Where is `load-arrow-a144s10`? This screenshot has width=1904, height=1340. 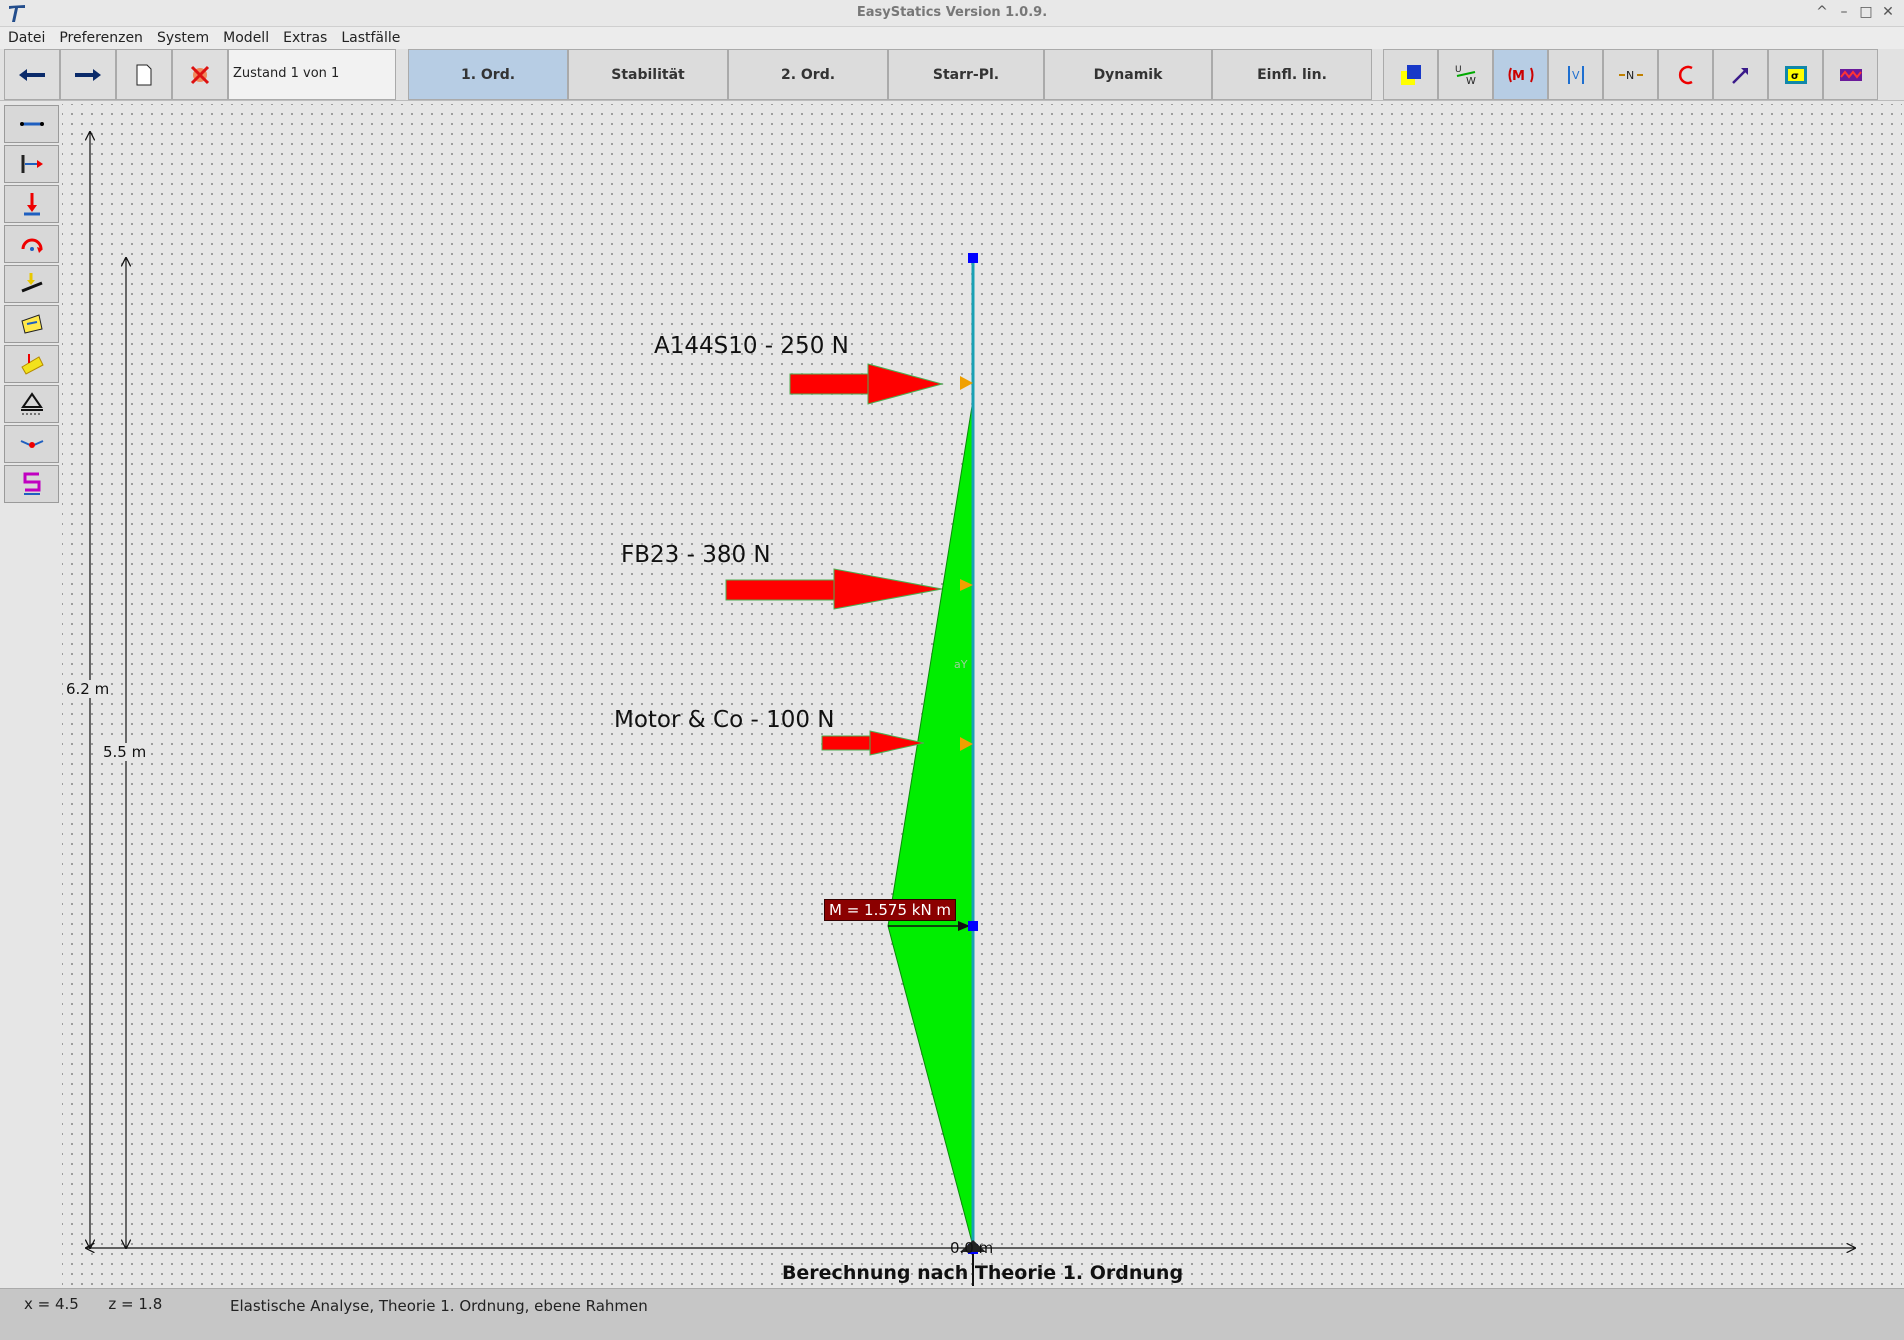 load-arrow-a144s10 is located at coordinates (881, 384).